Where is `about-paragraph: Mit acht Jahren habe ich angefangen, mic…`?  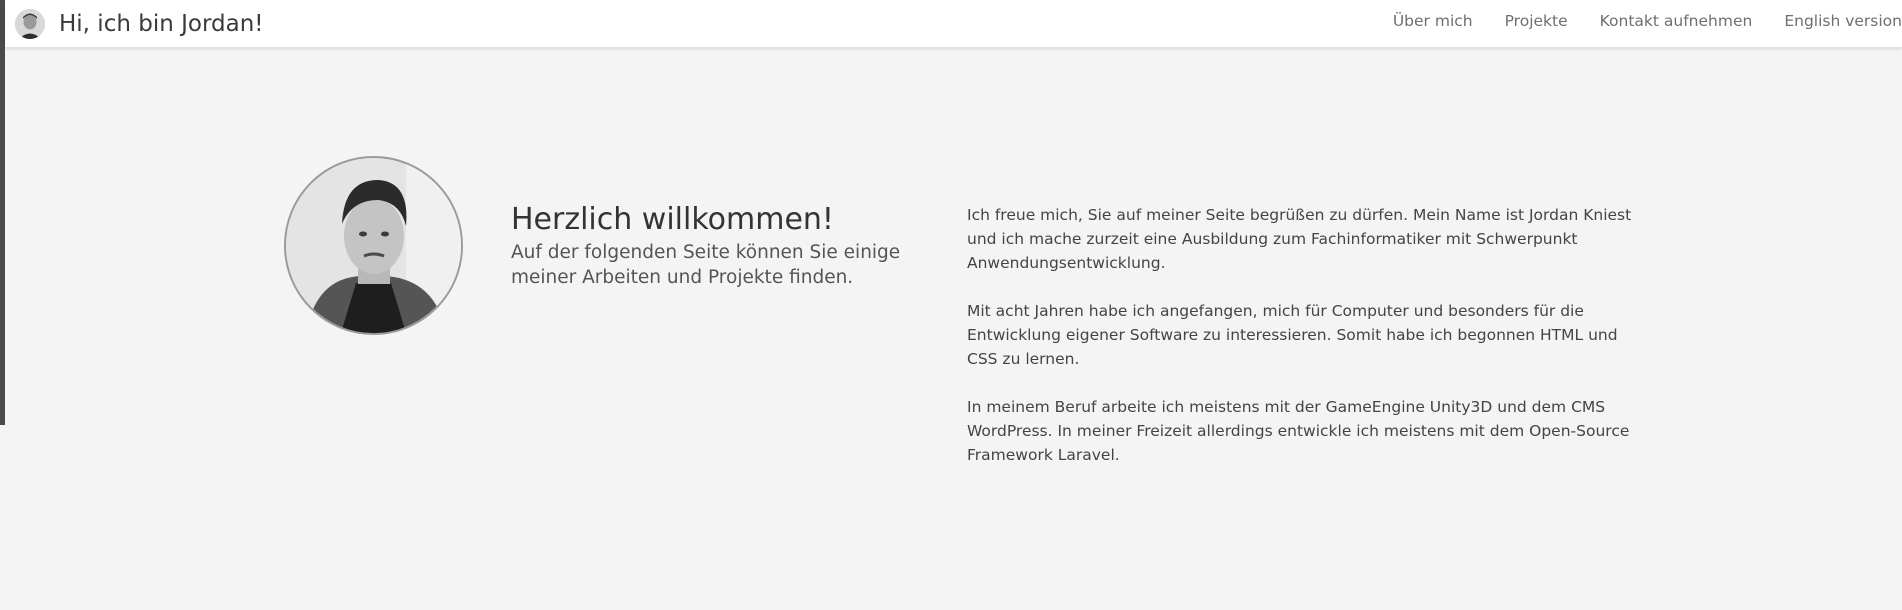 about-paragraph: Mit acht Jahren habe ich angefangen, mic… is located at coordinates (1292, 335).